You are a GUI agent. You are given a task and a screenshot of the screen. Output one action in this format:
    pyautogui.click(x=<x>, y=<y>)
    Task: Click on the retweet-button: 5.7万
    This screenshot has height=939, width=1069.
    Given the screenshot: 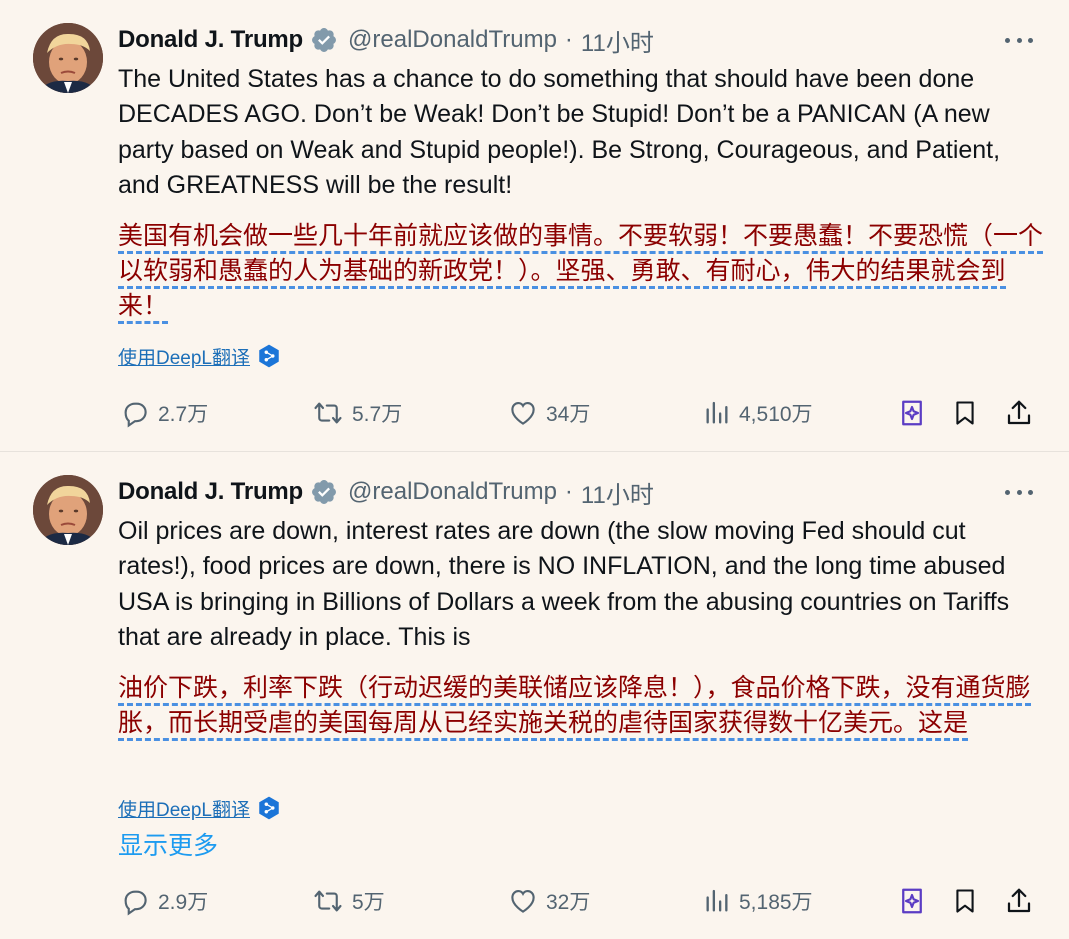 What is the action you would take?
    pyautogui.click(x=357, y=413)
    